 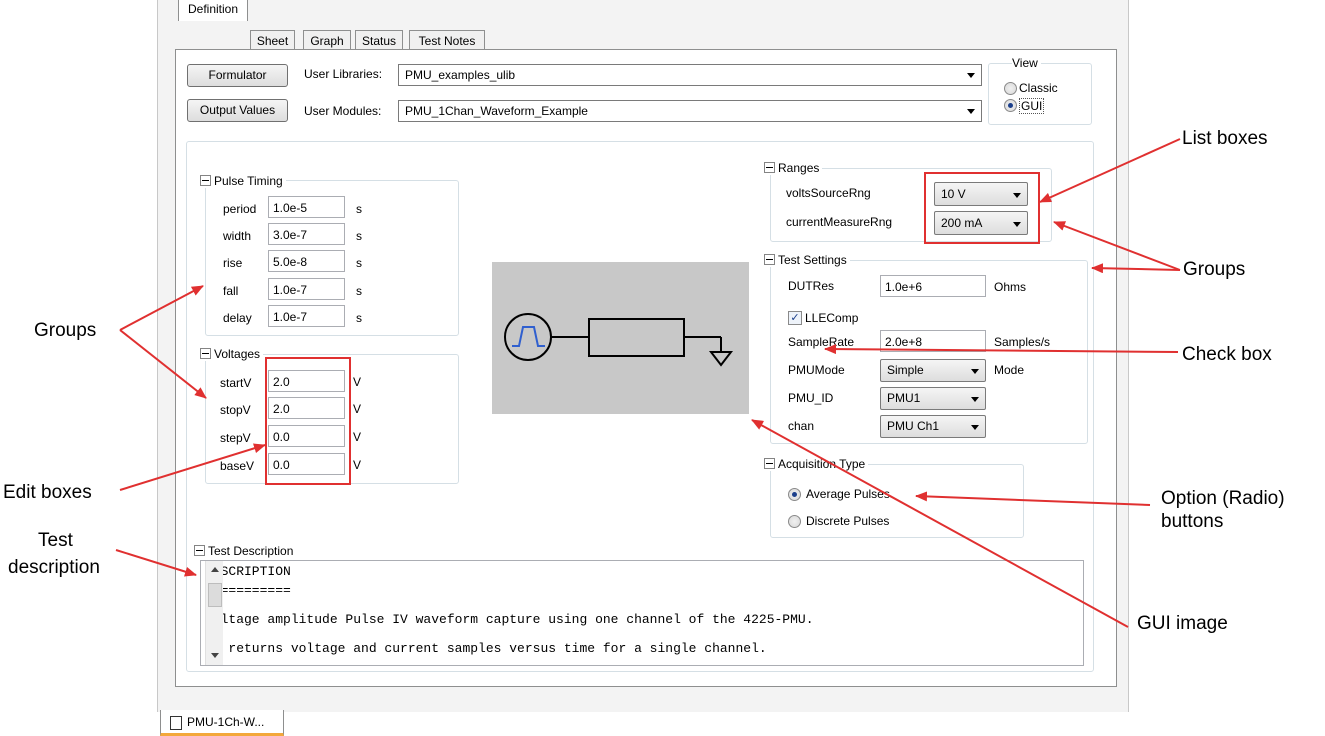 I want to click on pmumode-value: Simple, so click(x=905, y=370).